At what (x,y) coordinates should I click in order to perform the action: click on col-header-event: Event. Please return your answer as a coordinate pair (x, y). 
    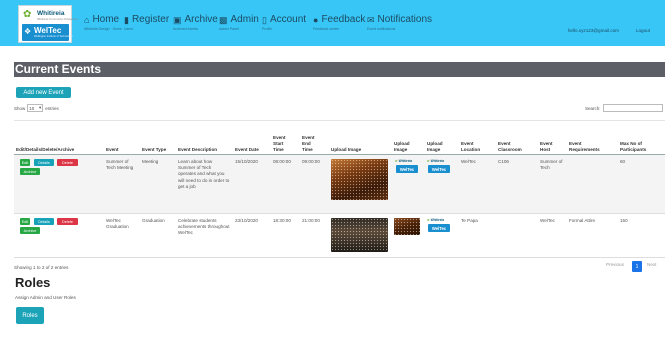
    Looking at the image, I should click on (121, 139).